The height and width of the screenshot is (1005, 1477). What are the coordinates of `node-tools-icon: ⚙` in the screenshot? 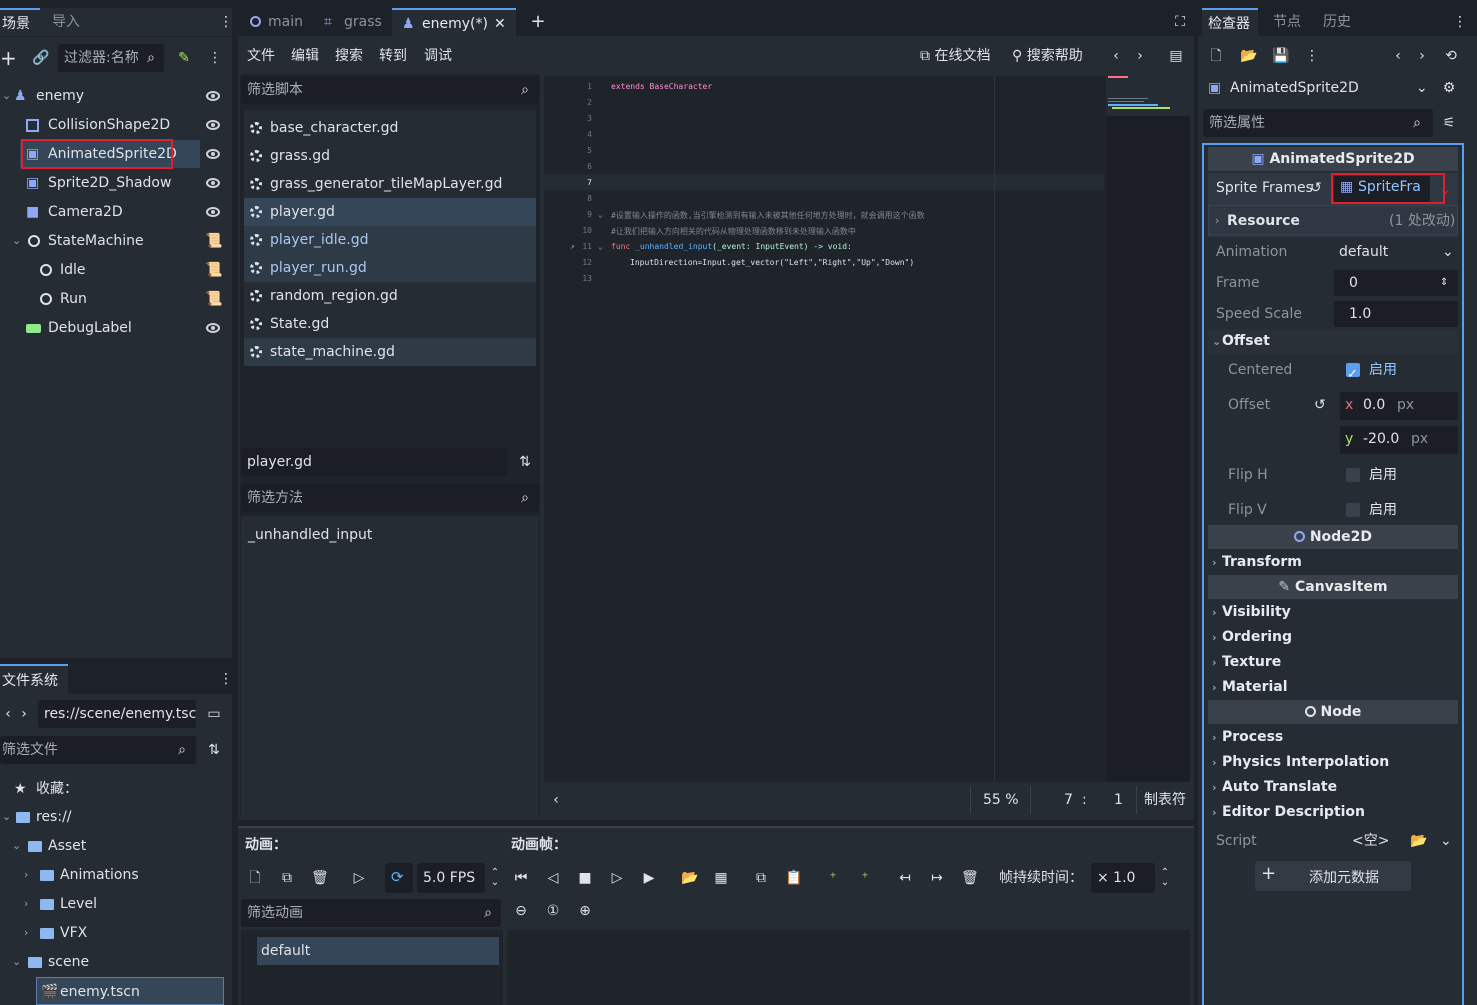 It's located at (1449, 88).